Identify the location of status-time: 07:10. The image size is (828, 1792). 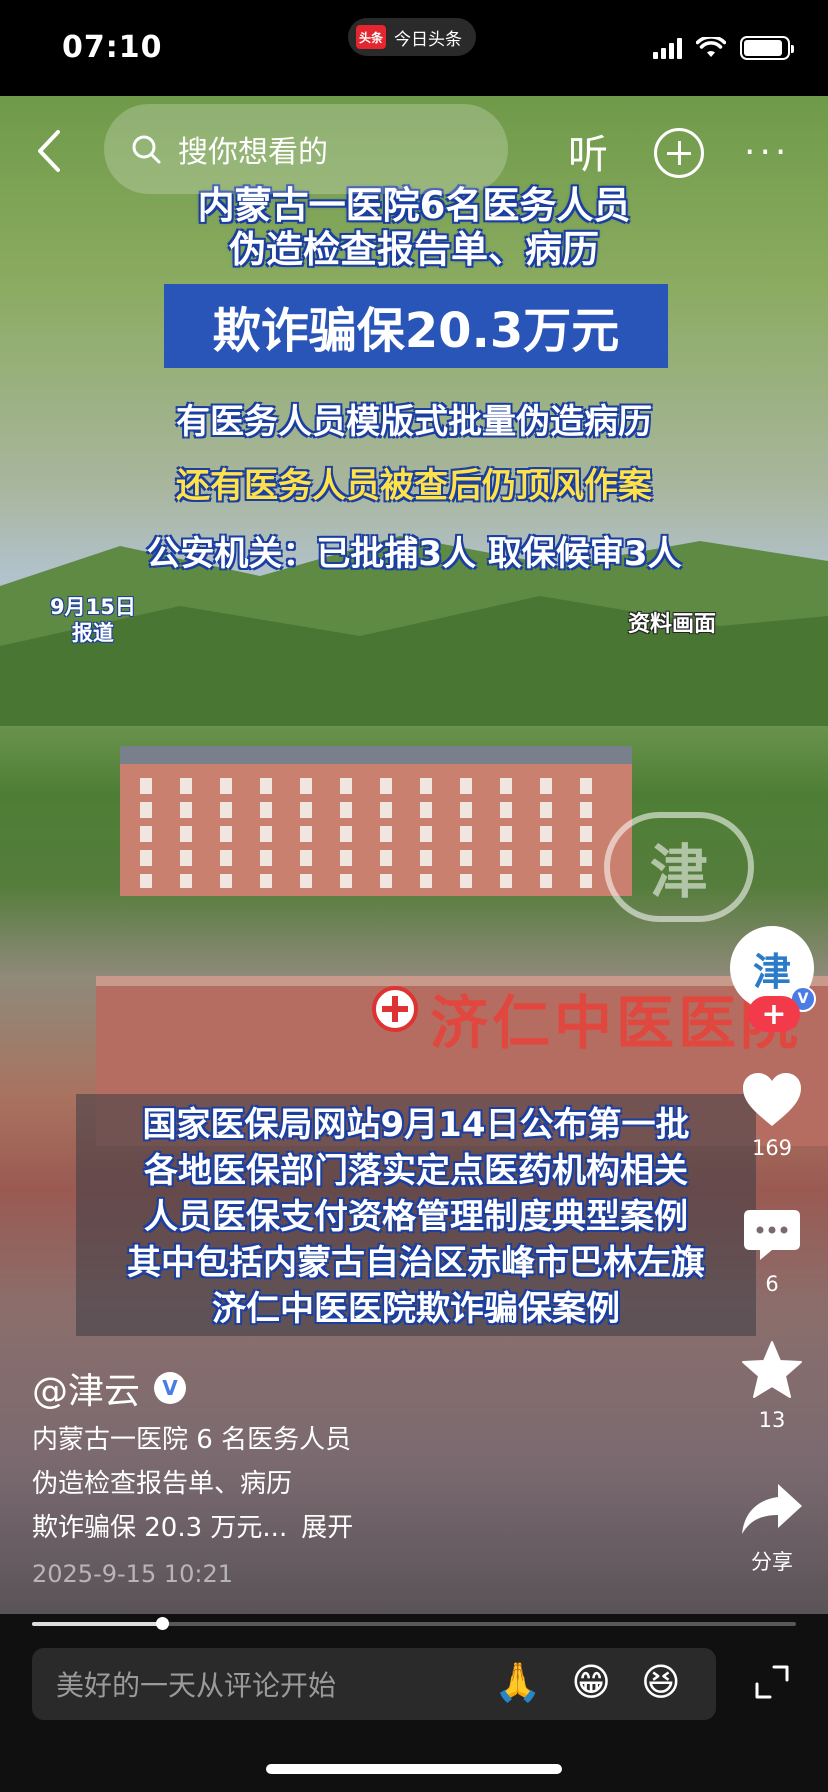
(112, 47).